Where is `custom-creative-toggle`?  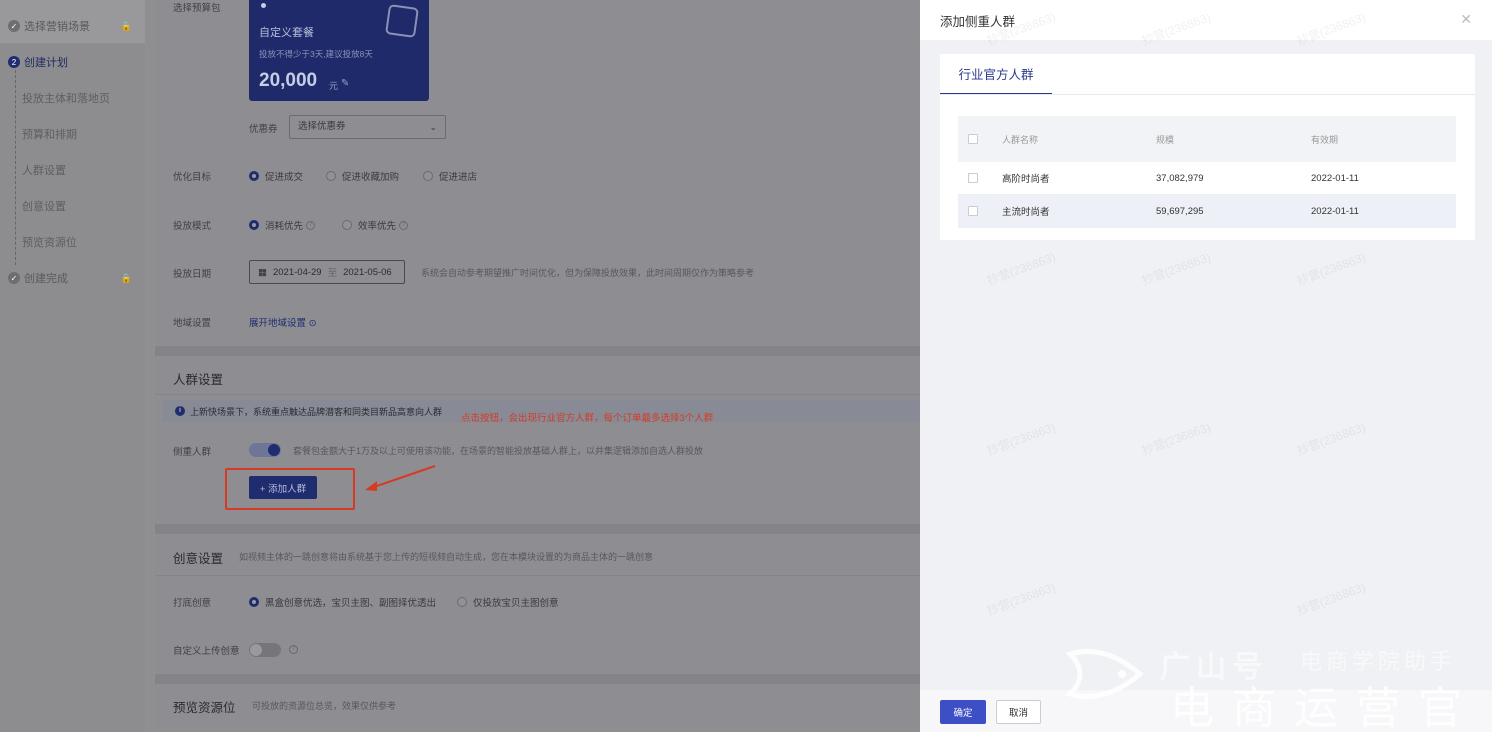
custom-creative-toggle is located at coordinates (265, 650).